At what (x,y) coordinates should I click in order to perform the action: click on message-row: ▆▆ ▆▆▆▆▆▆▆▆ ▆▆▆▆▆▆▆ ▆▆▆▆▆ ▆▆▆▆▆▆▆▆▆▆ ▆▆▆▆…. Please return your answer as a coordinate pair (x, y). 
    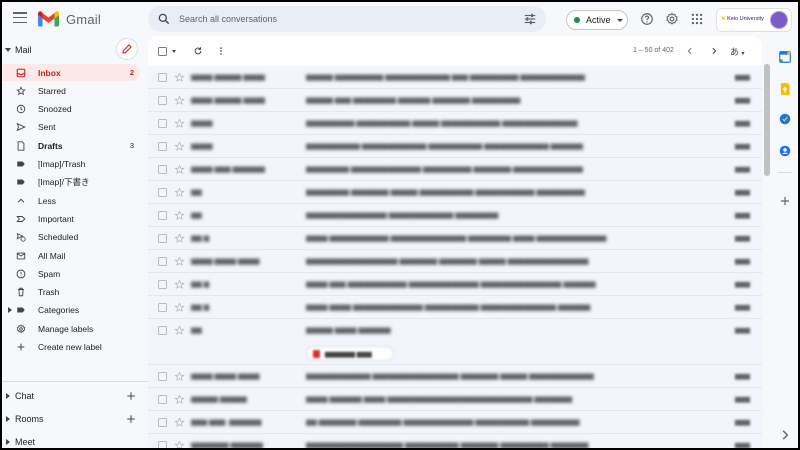
    Looking at the image, I should click on (455, 192).